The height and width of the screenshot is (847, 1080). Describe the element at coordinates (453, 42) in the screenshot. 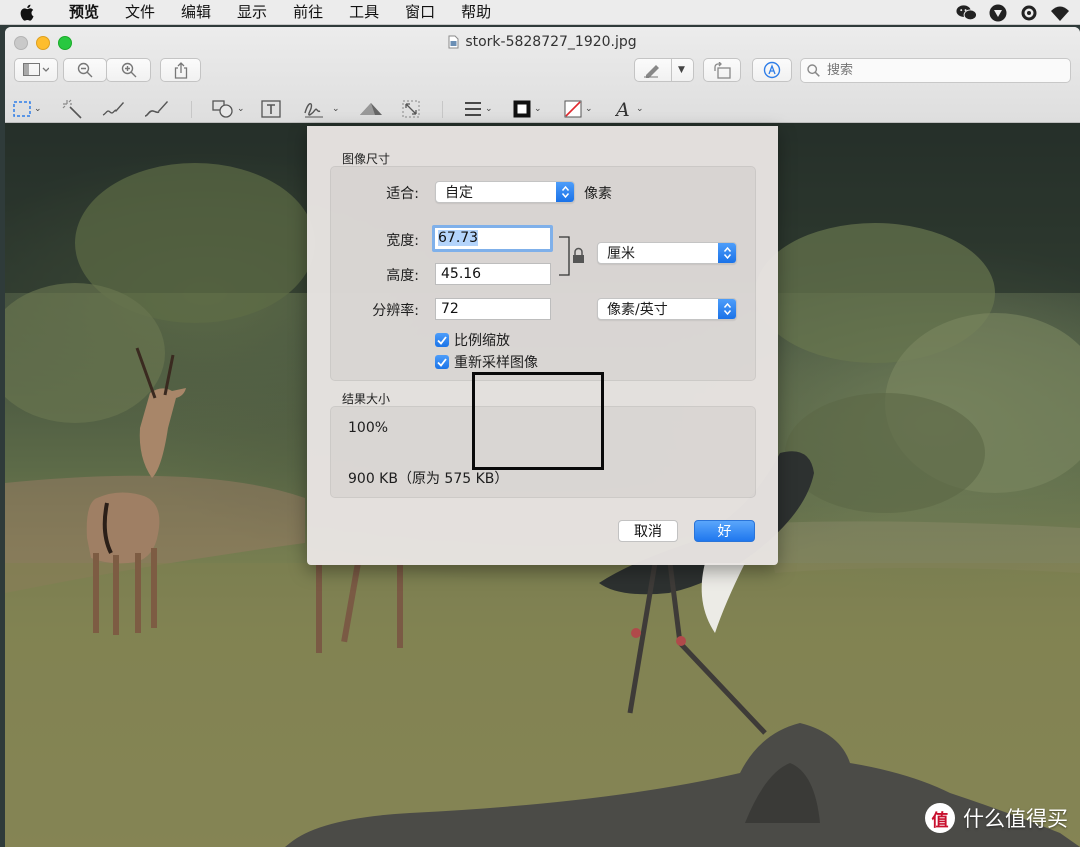

I see `document-icon` at that location.